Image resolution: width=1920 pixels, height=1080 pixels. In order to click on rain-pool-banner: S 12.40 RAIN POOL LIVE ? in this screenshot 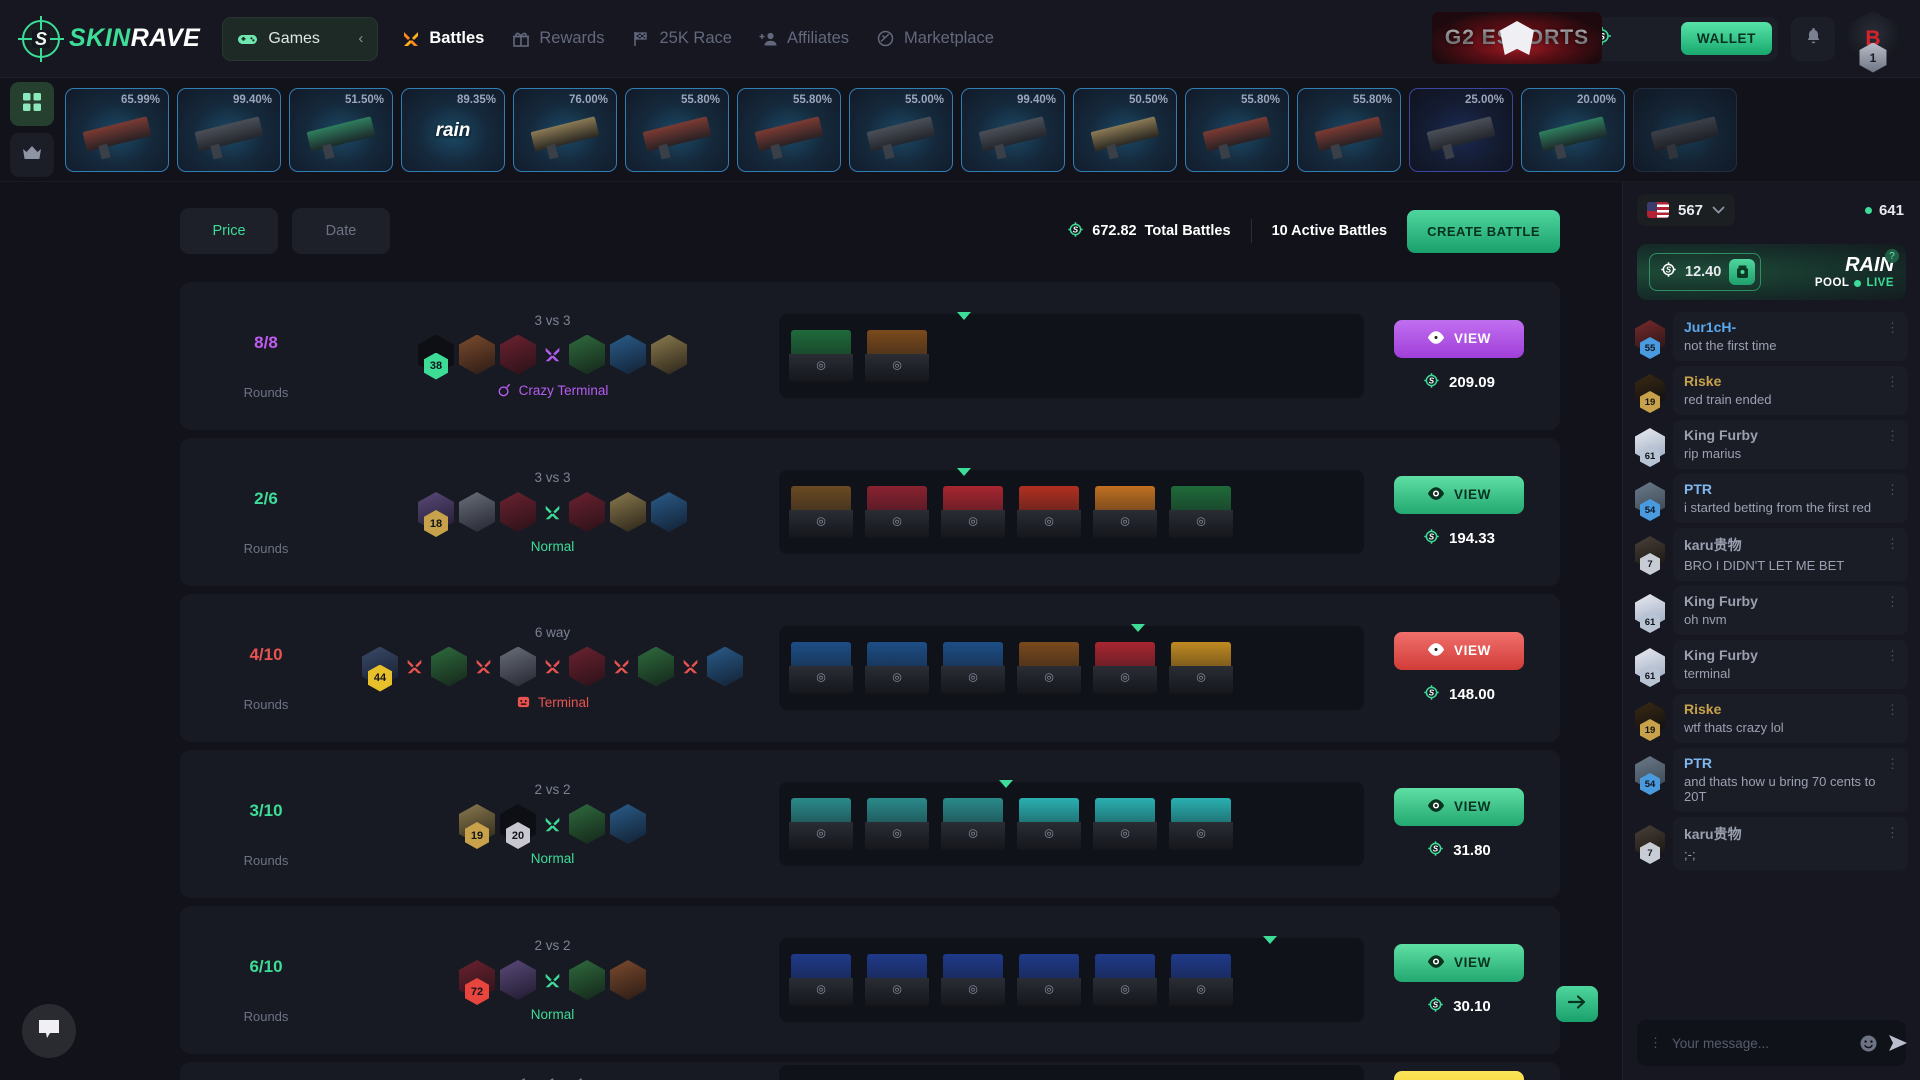, I will do `click(1771, 272)`.